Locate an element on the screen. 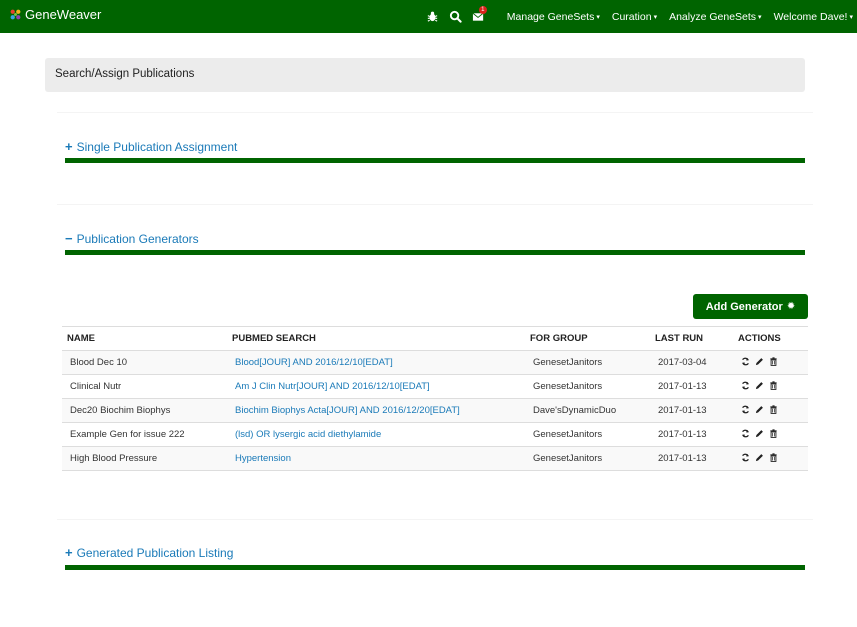 The width and height of the screenshot is (857, 627). menu-label: Analyze GeneSets is located at coordinates (713, 16).